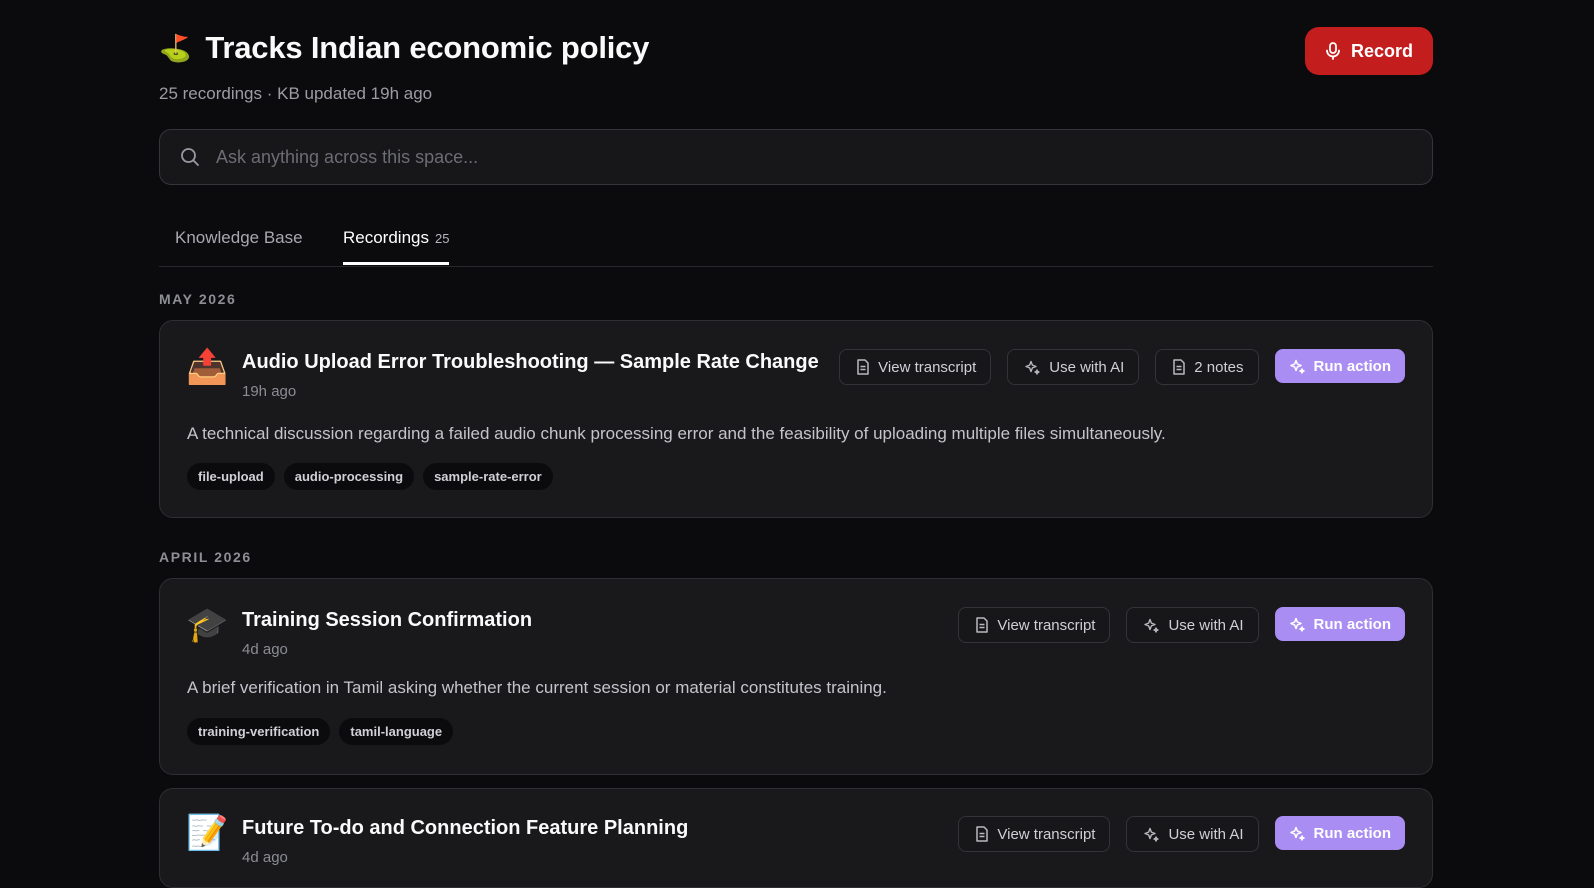 This screenshot has height=888, width=1594. What do you see at coordinates (796, 240) in the screenshot?
I see `tab-bar: Knowledge Base Recordings 25` at bounding box center [796, 240].